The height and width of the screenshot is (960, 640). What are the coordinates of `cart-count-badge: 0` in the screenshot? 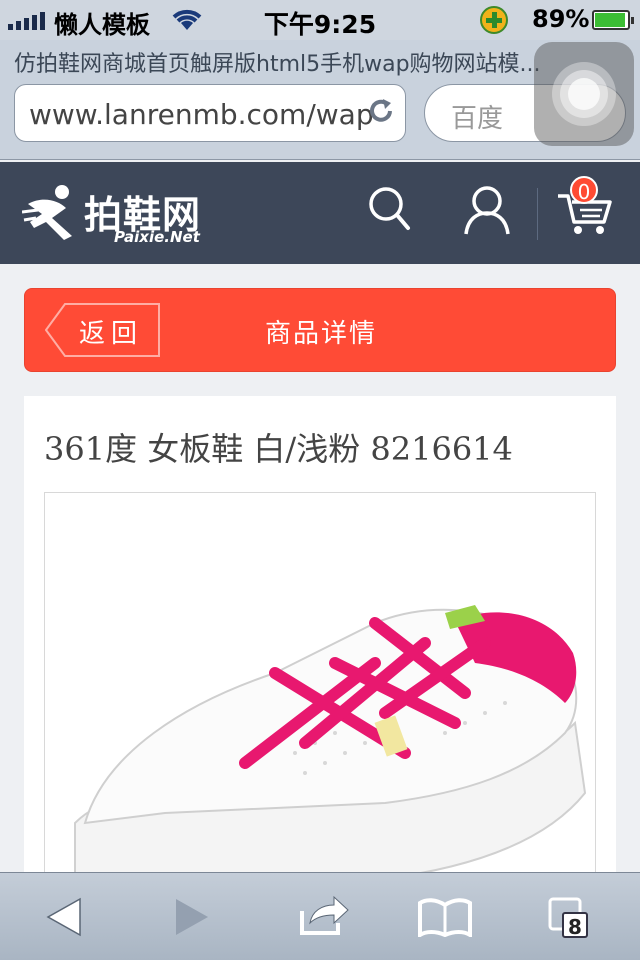 It's located at (584, 190).